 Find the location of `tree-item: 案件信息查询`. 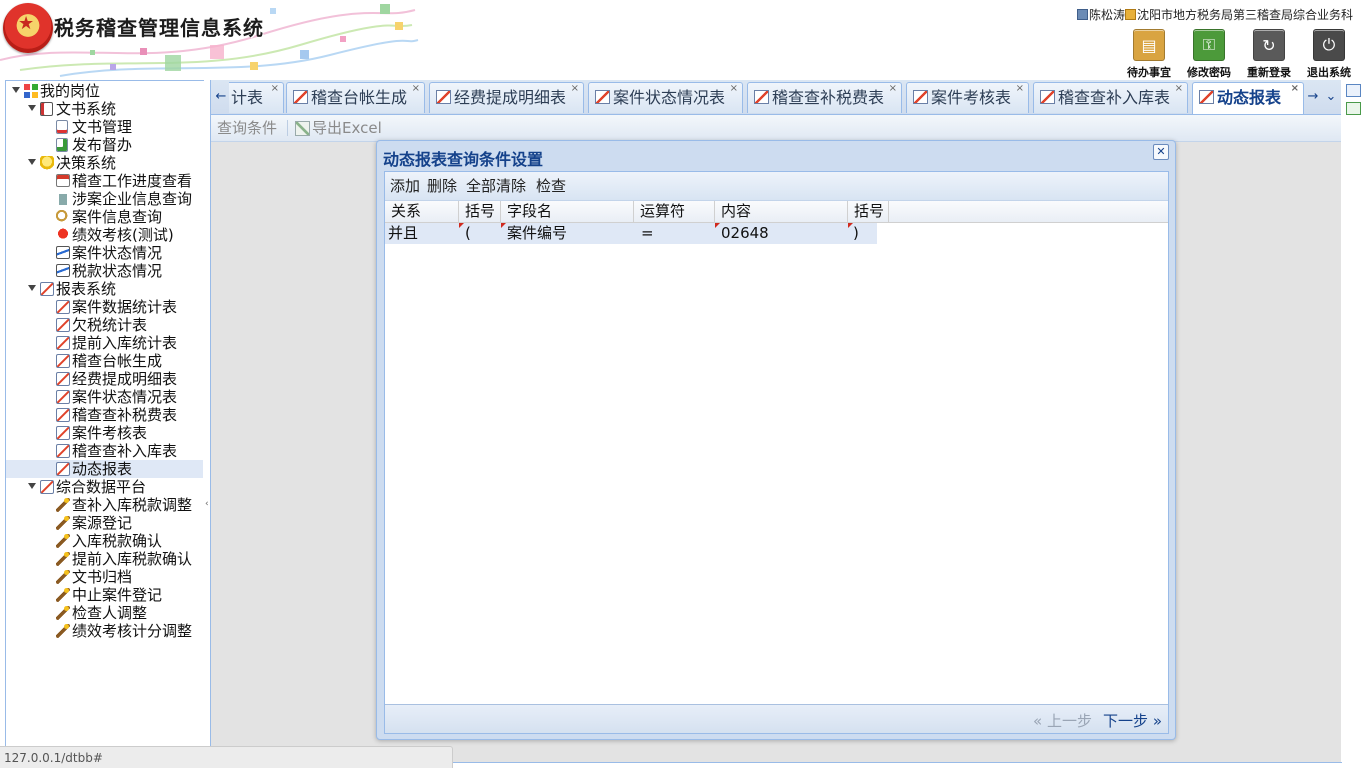

tree-item: 案件信息查询 is located at coordinates (104, 217).